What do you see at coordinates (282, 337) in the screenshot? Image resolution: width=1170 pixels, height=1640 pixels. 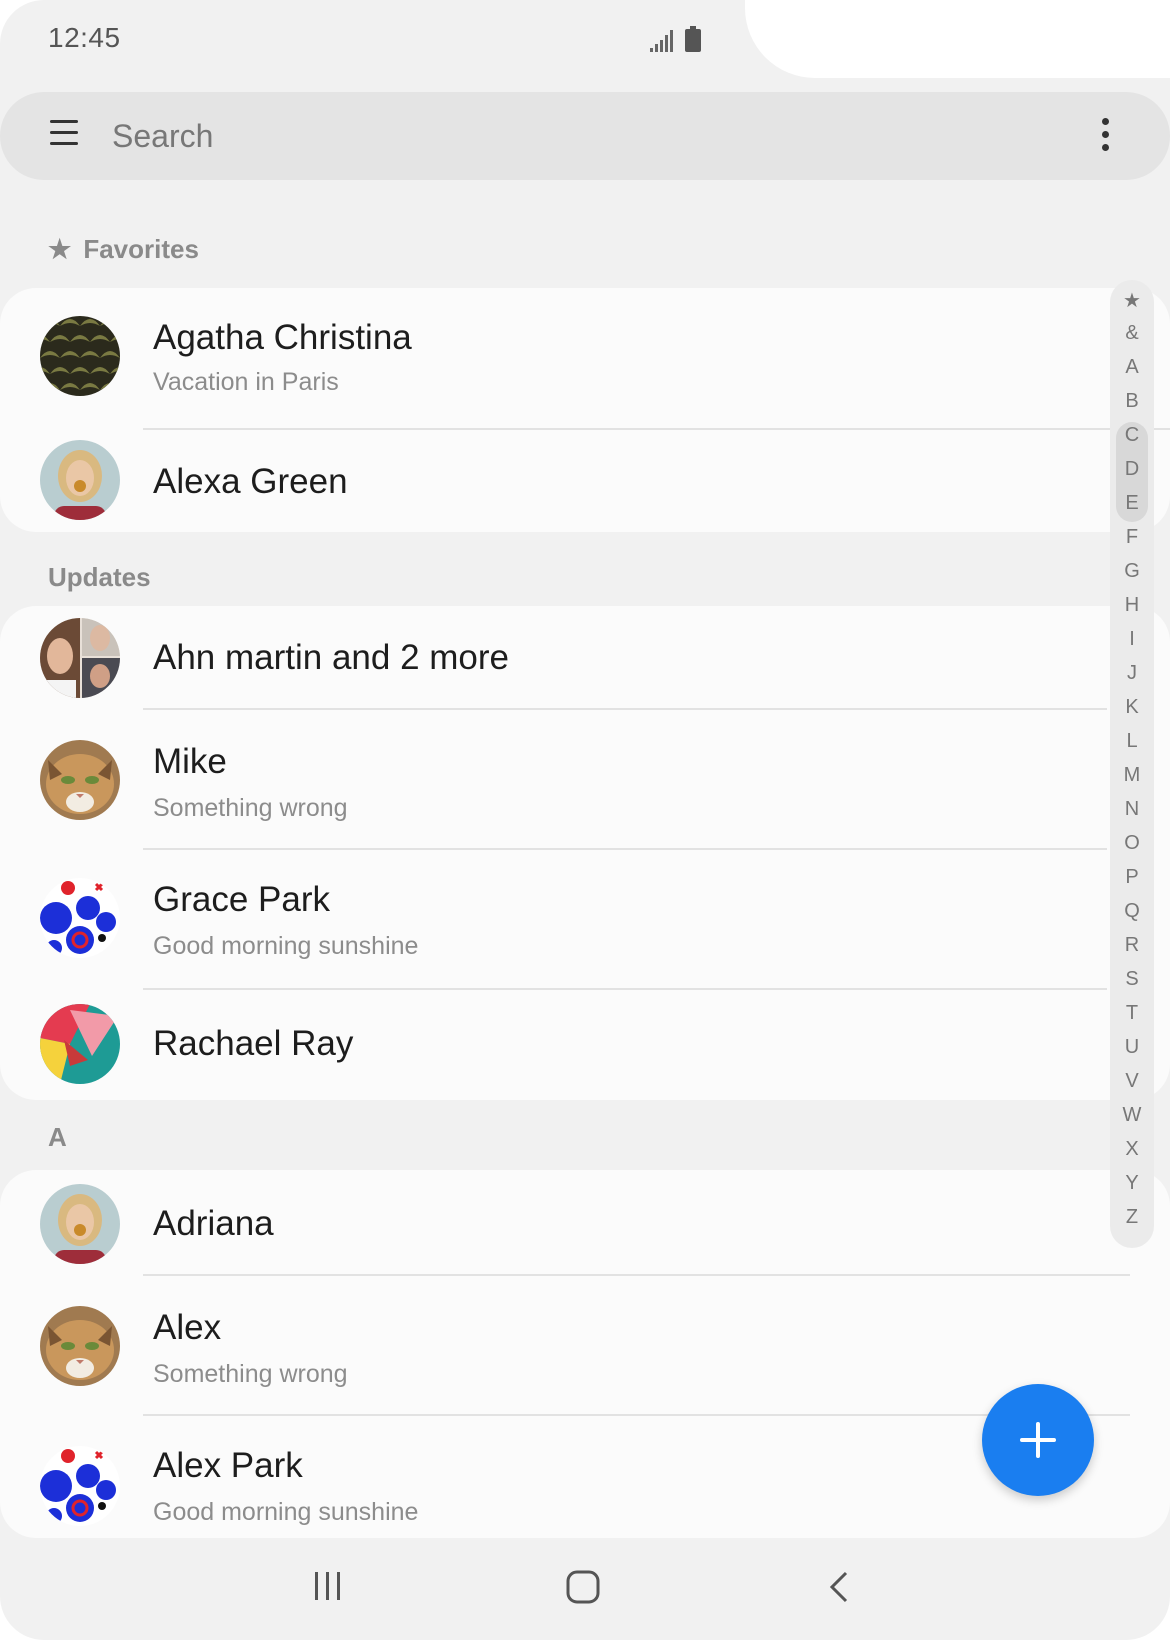 I see `contact-name: Agatha Christina` at bounding box center [282, 337].